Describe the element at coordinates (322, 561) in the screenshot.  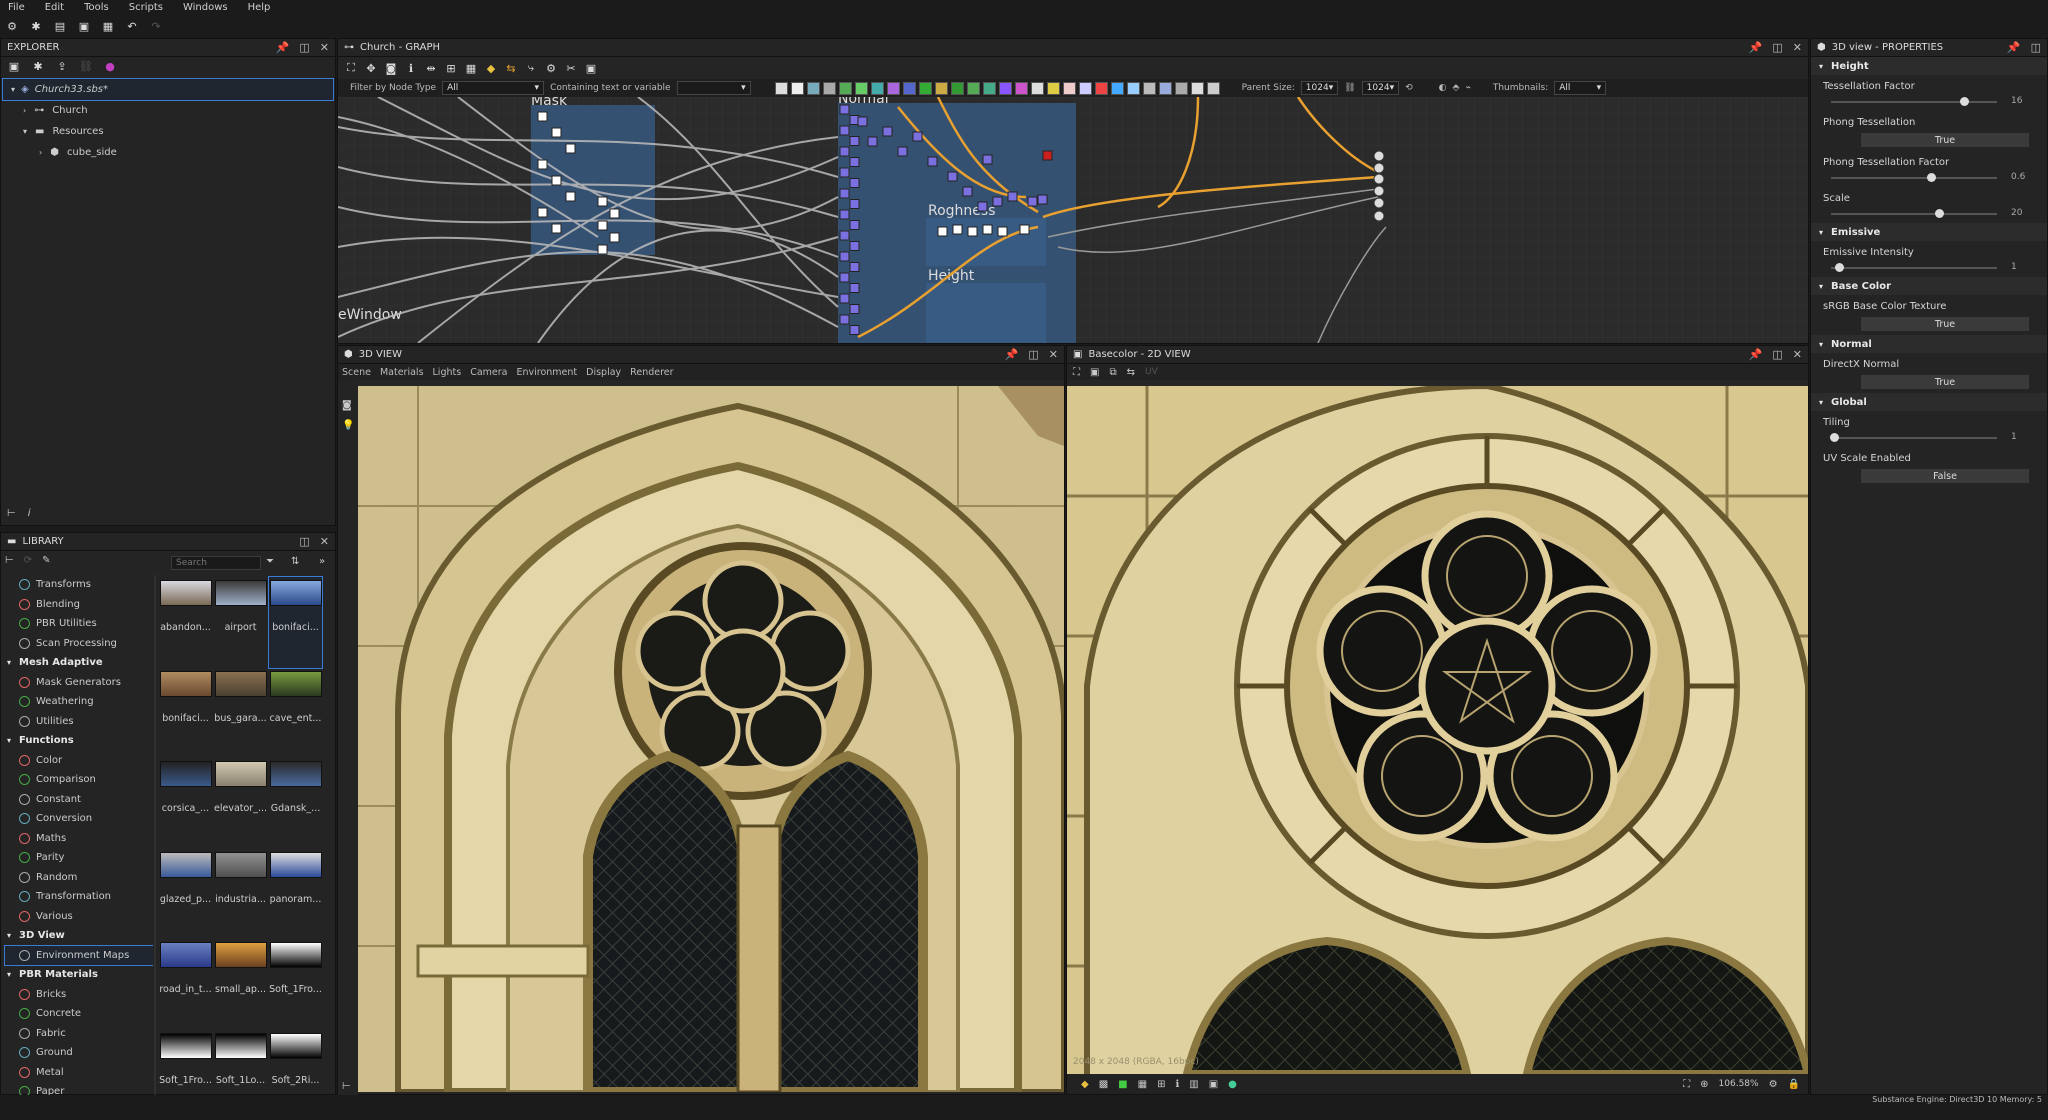
I see `expand-icon: »` at that location.